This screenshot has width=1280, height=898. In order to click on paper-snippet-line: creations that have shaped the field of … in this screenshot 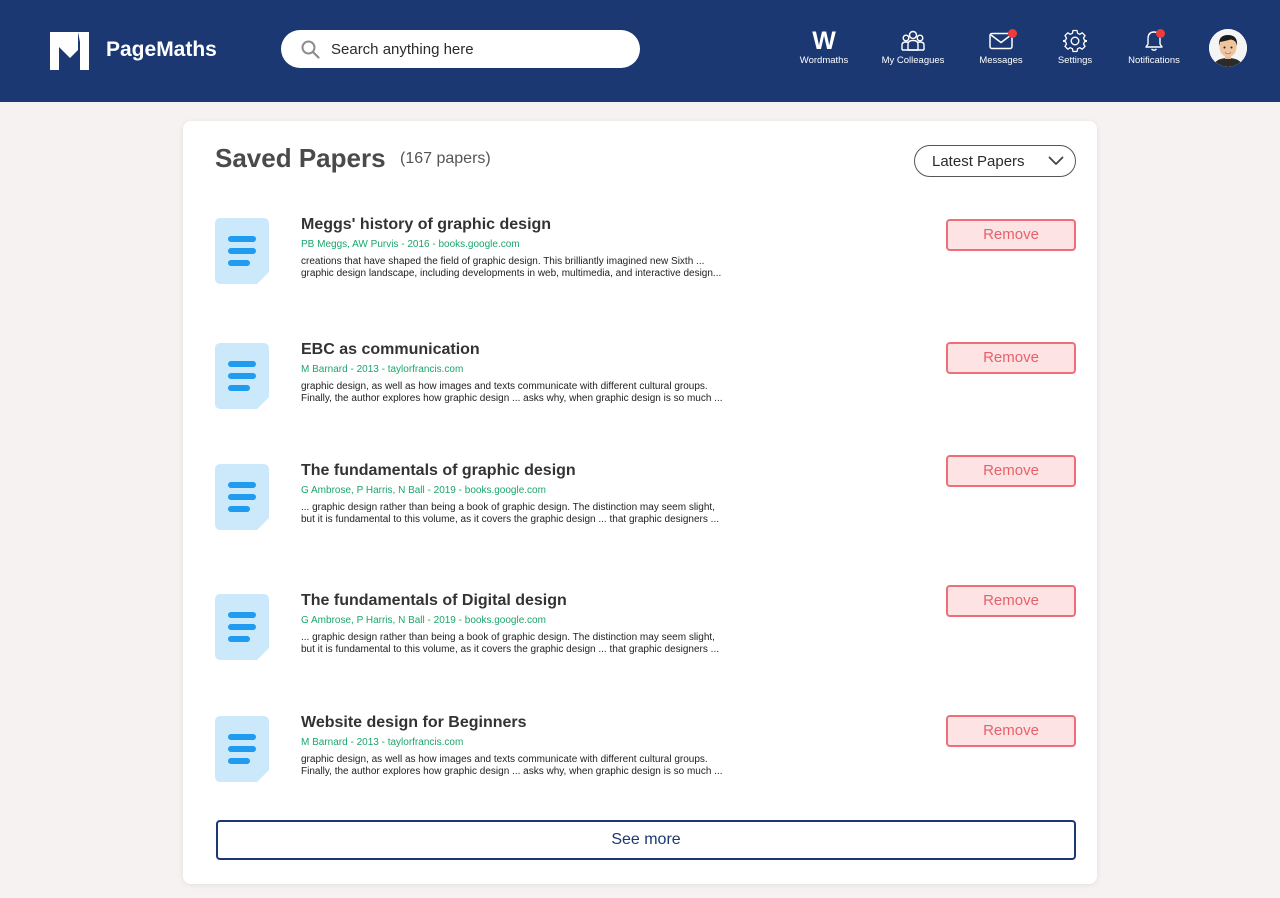, I will do `click(503, 261)`.